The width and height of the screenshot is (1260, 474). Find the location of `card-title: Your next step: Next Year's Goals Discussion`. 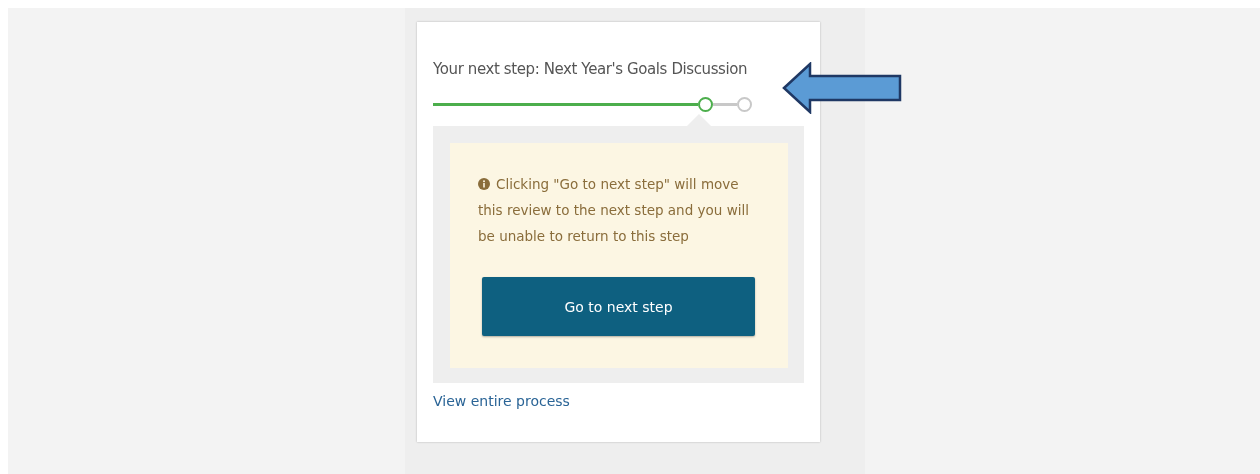

card-title: Your next step: Next Year's Goals Discussion is located at coordinates (591, 69).